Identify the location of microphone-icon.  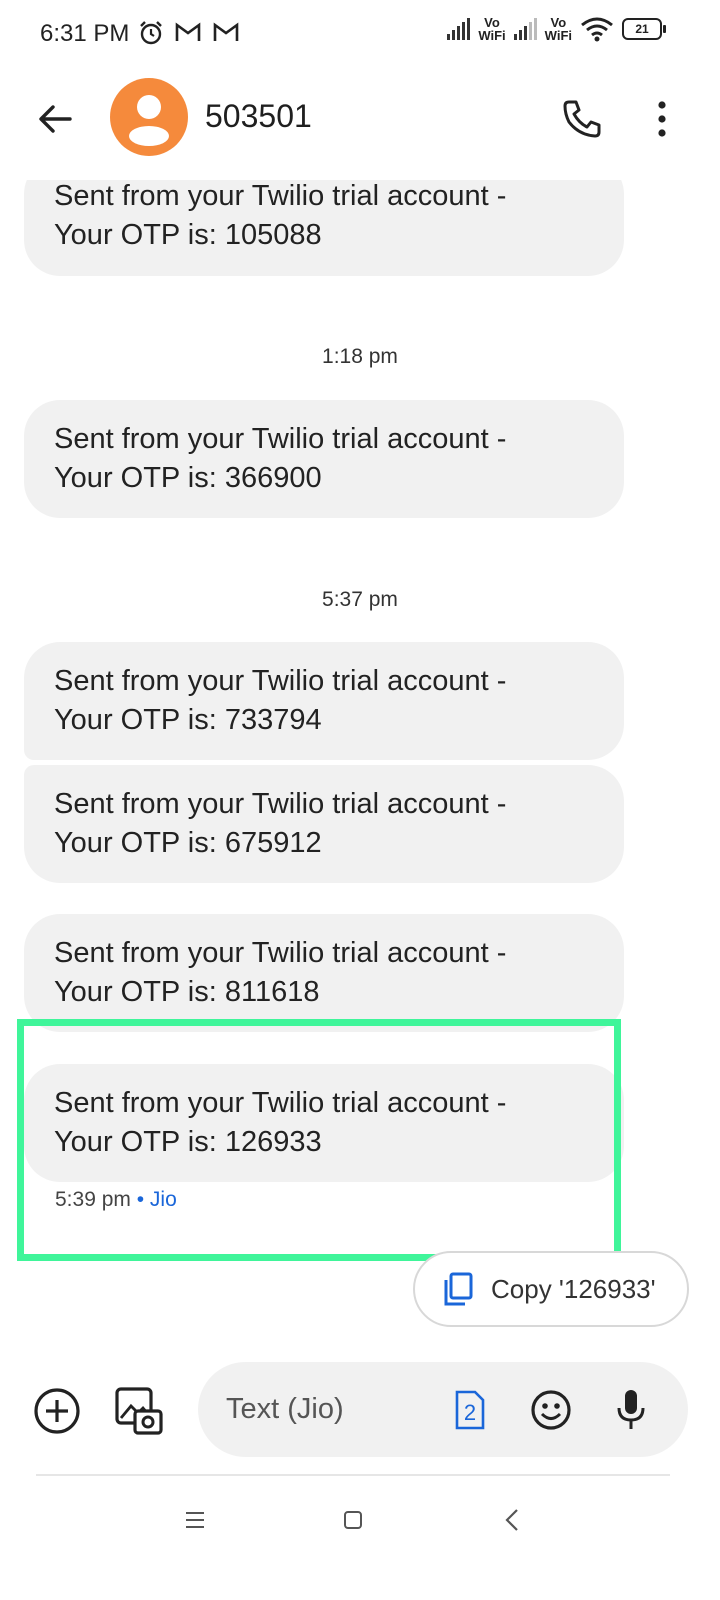
(631, 1410).